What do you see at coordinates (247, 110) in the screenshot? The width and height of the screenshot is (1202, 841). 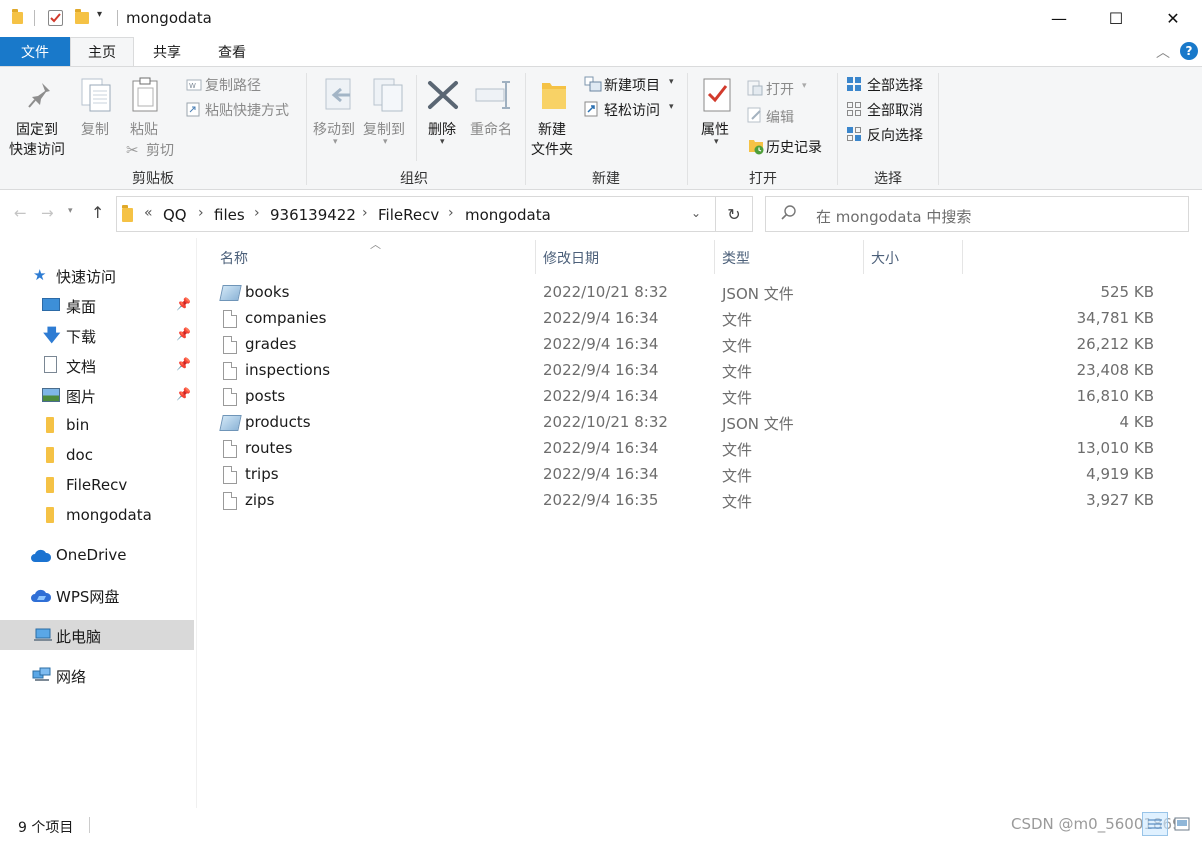 I see `paste-shortcut-button: 粘贴快捷方式` at bounding box center [247, 110].